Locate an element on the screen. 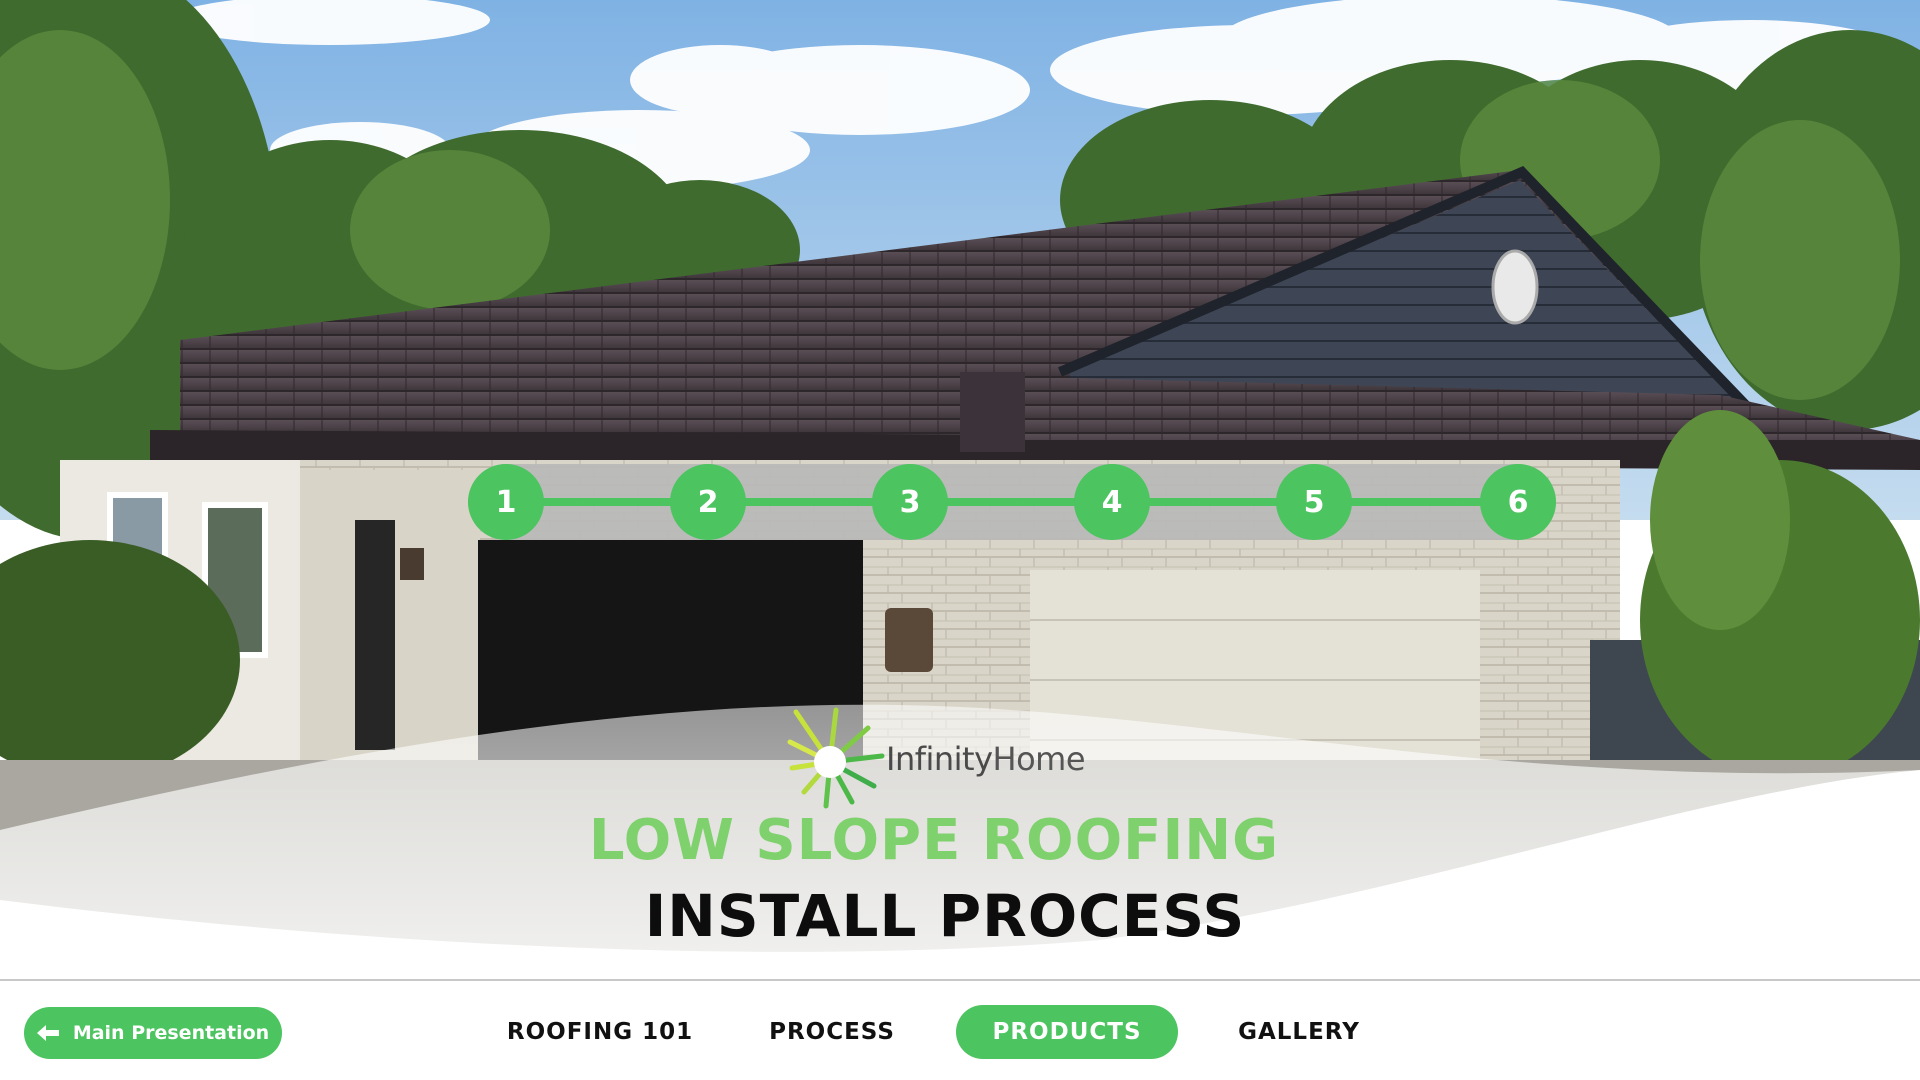  infinity-home-logo: InfinityHome is located at coordinates (946, 759).